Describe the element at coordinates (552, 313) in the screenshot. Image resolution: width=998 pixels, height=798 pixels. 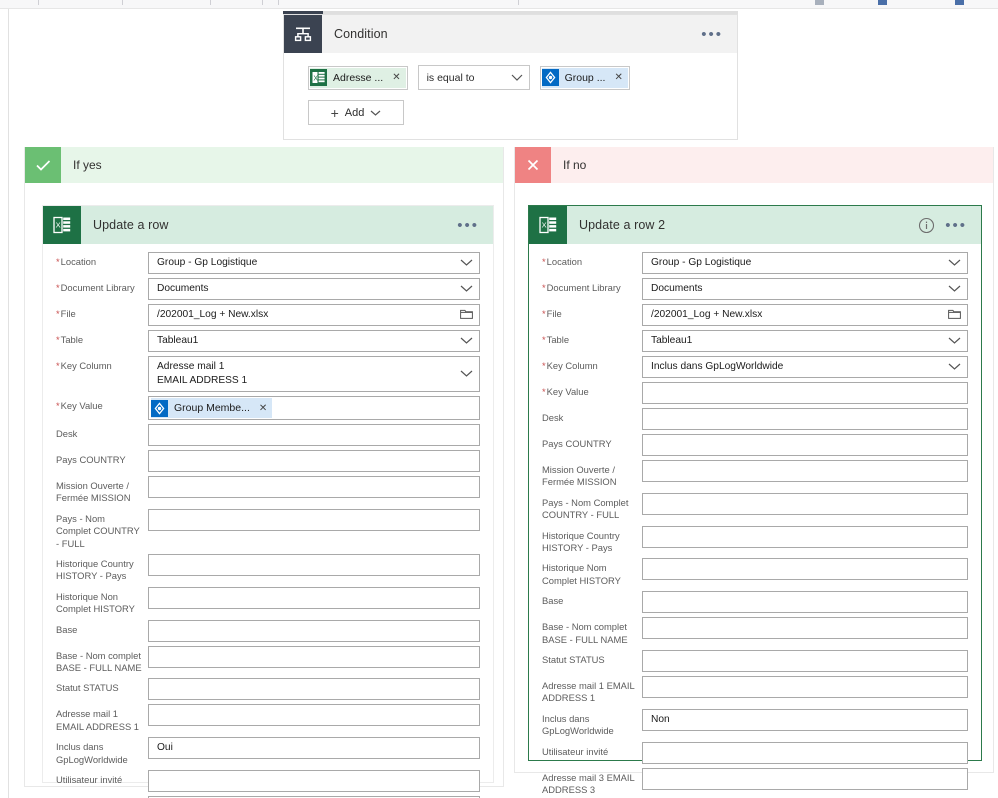
I see `field-label-file: *File` at that location.